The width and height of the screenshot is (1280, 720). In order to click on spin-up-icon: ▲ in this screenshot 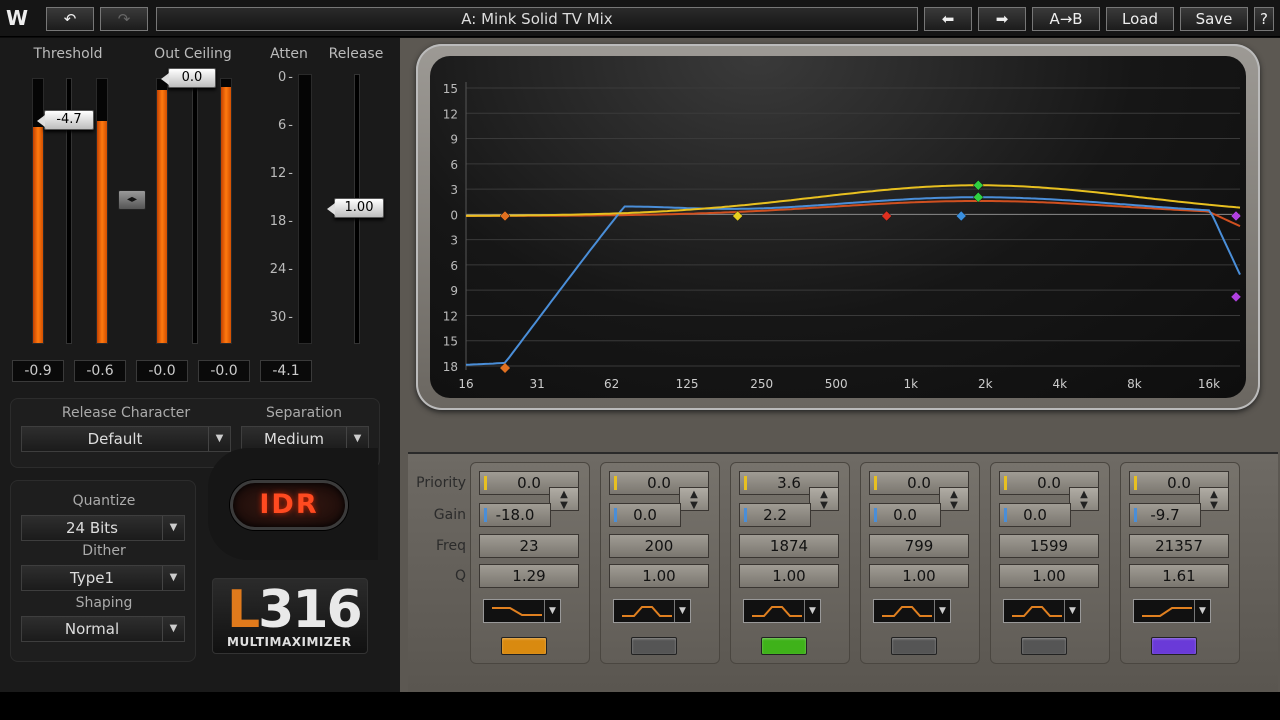, I will do `click(564, 494)`.